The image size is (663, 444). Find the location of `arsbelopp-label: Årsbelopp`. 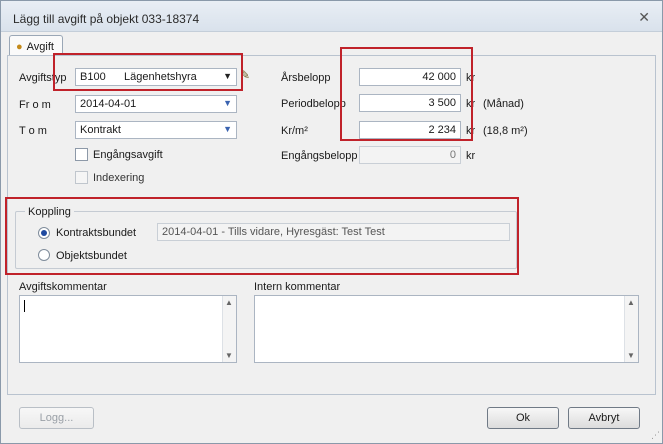

arsbelopp-label: Årsbelopp is located at coordinates (306, 78).